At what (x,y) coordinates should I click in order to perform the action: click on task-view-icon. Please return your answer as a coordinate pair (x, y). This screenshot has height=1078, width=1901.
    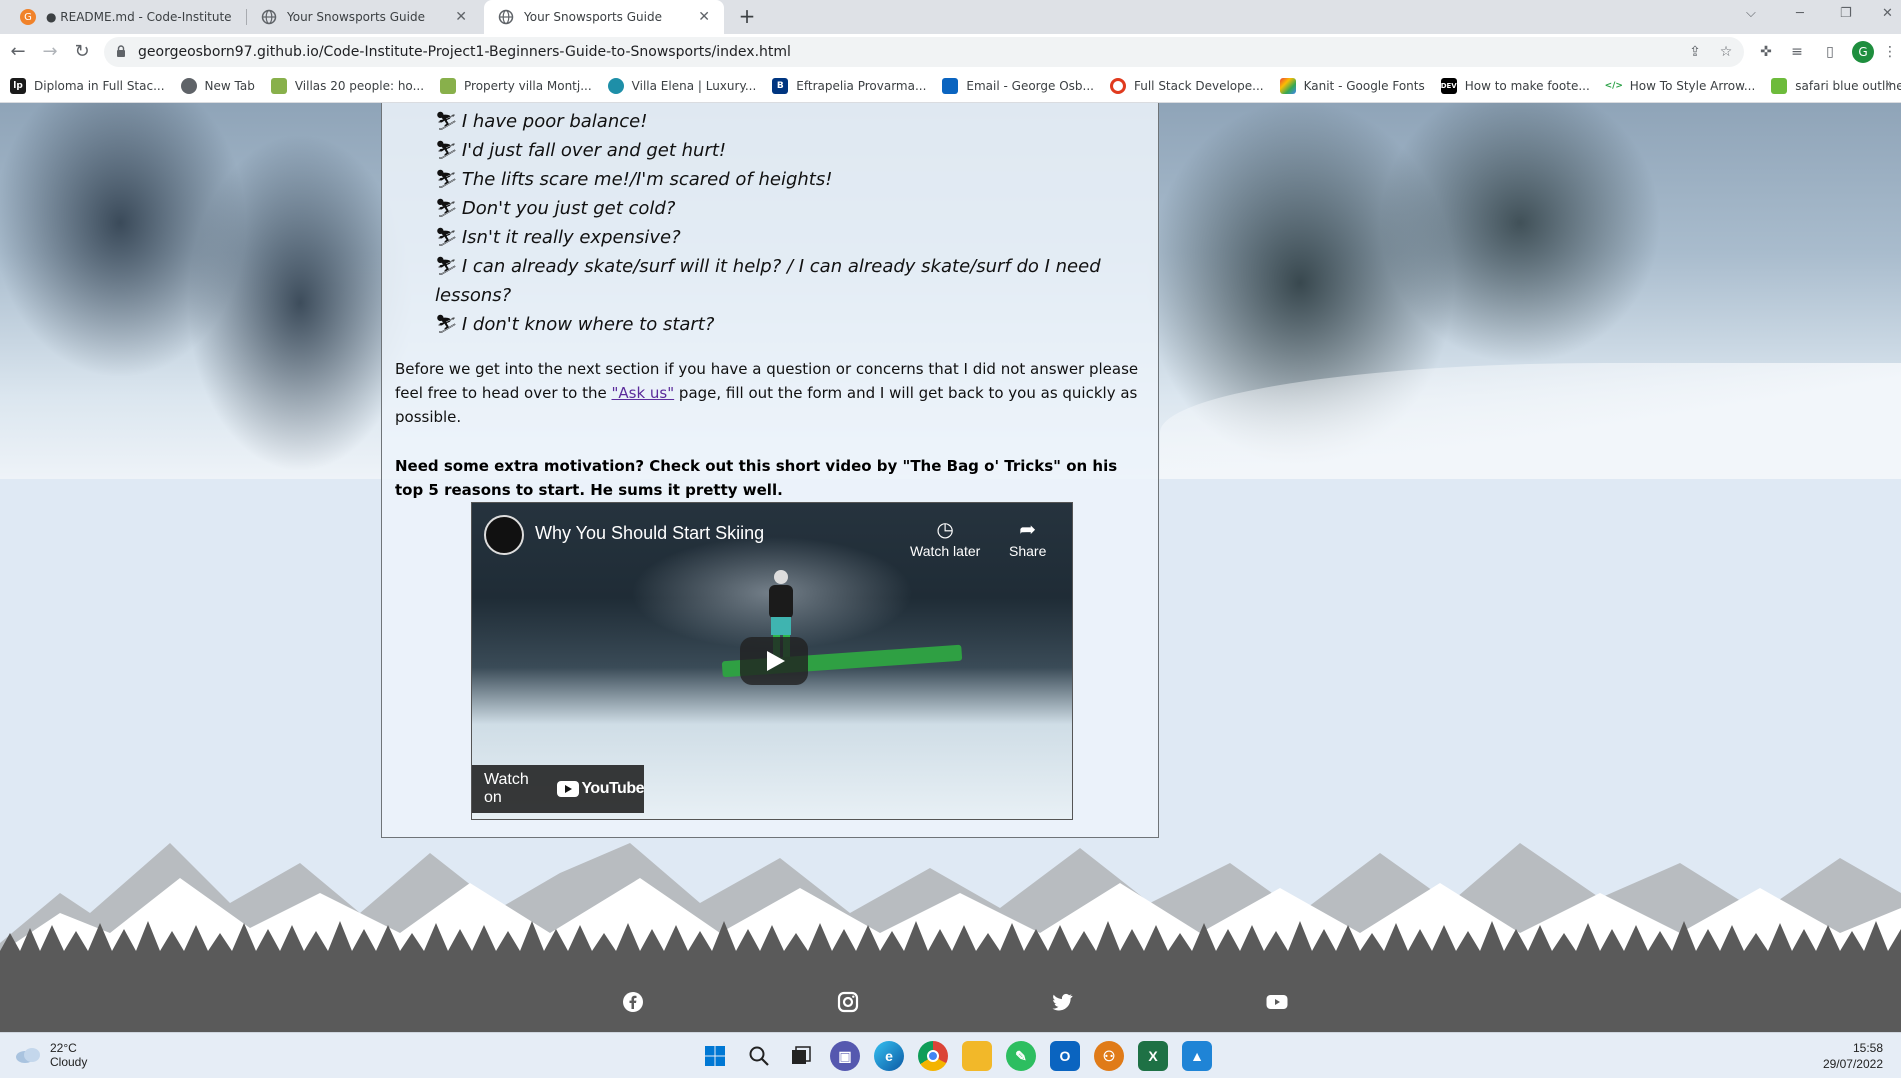
    Looking at the image, I should click on (801, 1056).